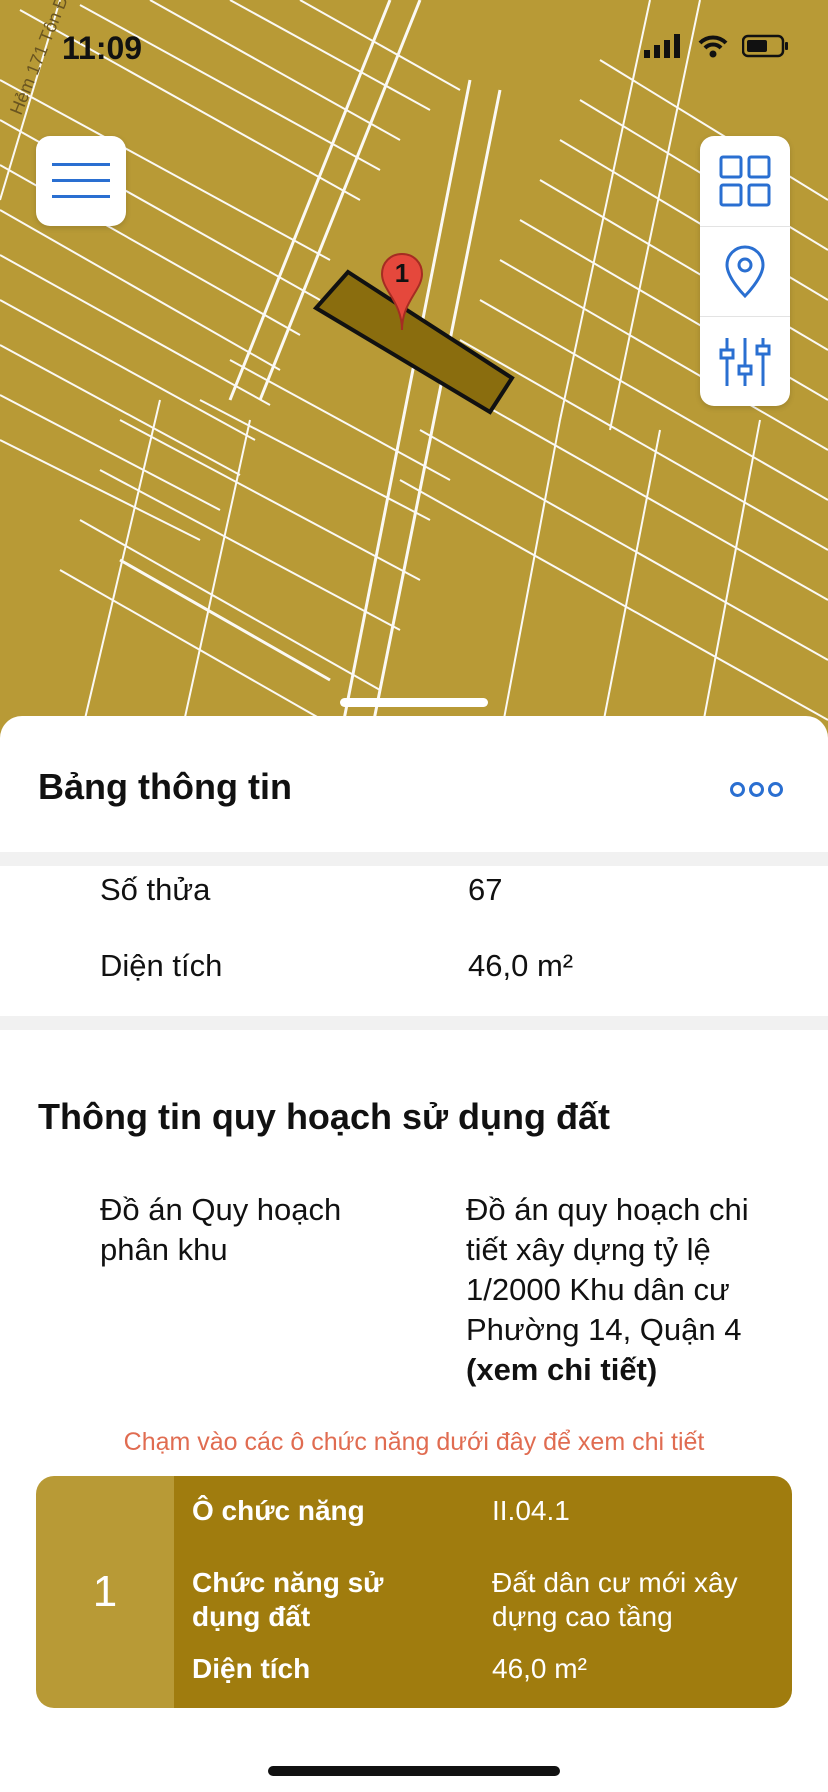 This screenshot has width=828, height=1792. I want to click on layers-button, so click(745, 181).